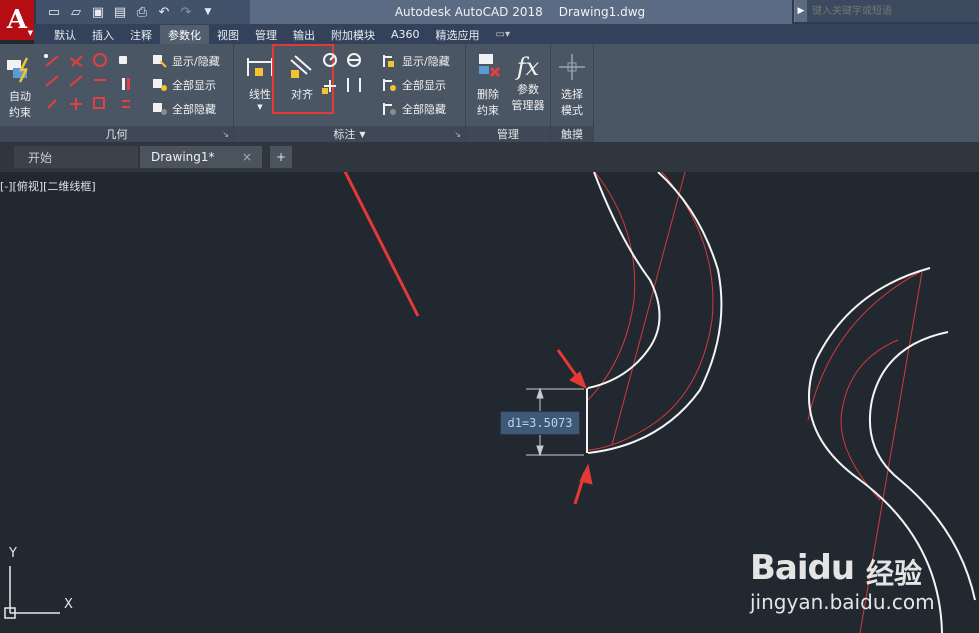 The image size is (979, 633). Describe the element at coordinates (381, 244) in the screenshot. I see `annotation-arrow-to-ribbon` at that location.